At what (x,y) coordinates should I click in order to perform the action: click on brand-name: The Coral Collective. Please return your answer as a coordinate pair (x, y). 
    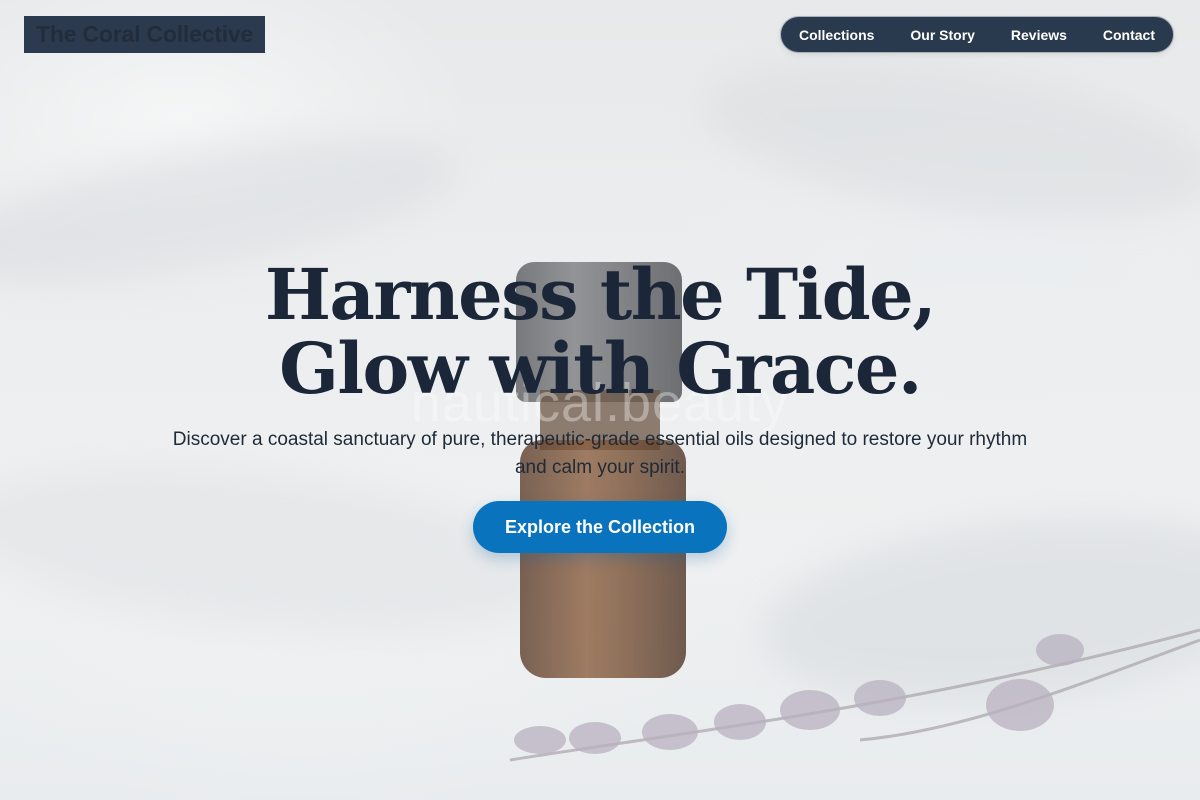
    Looking at the image, I should click on (145, 34).